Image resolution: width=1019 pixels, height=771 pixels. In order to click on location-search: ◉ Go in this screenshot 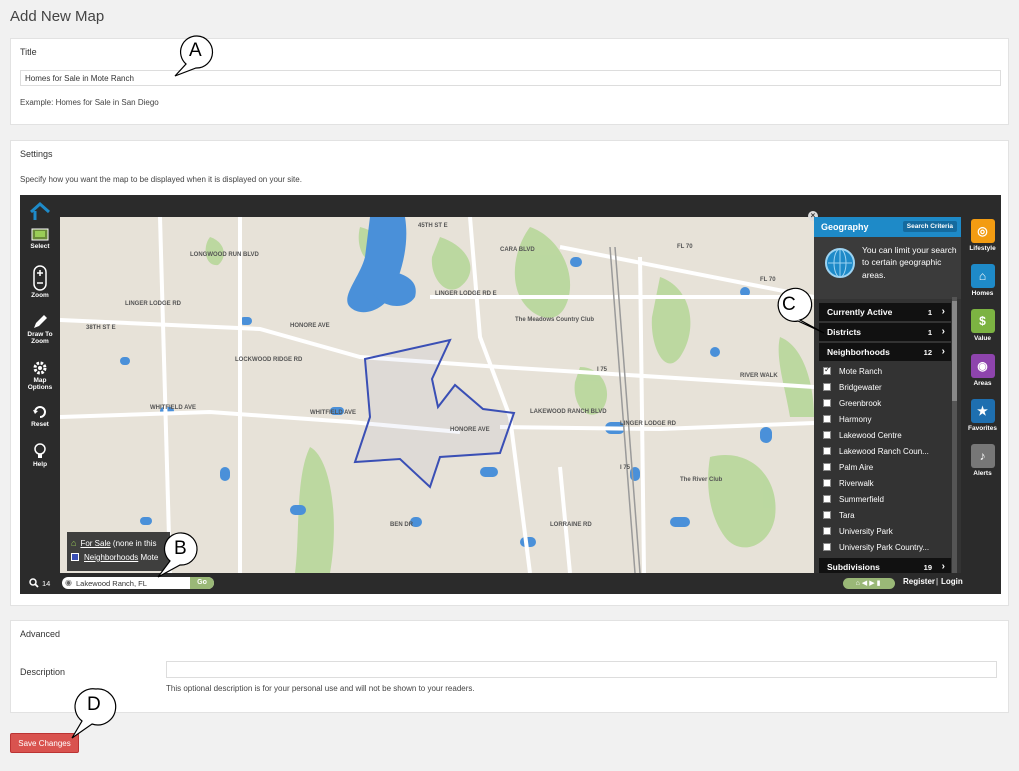, I will do `click(138, 583)`.